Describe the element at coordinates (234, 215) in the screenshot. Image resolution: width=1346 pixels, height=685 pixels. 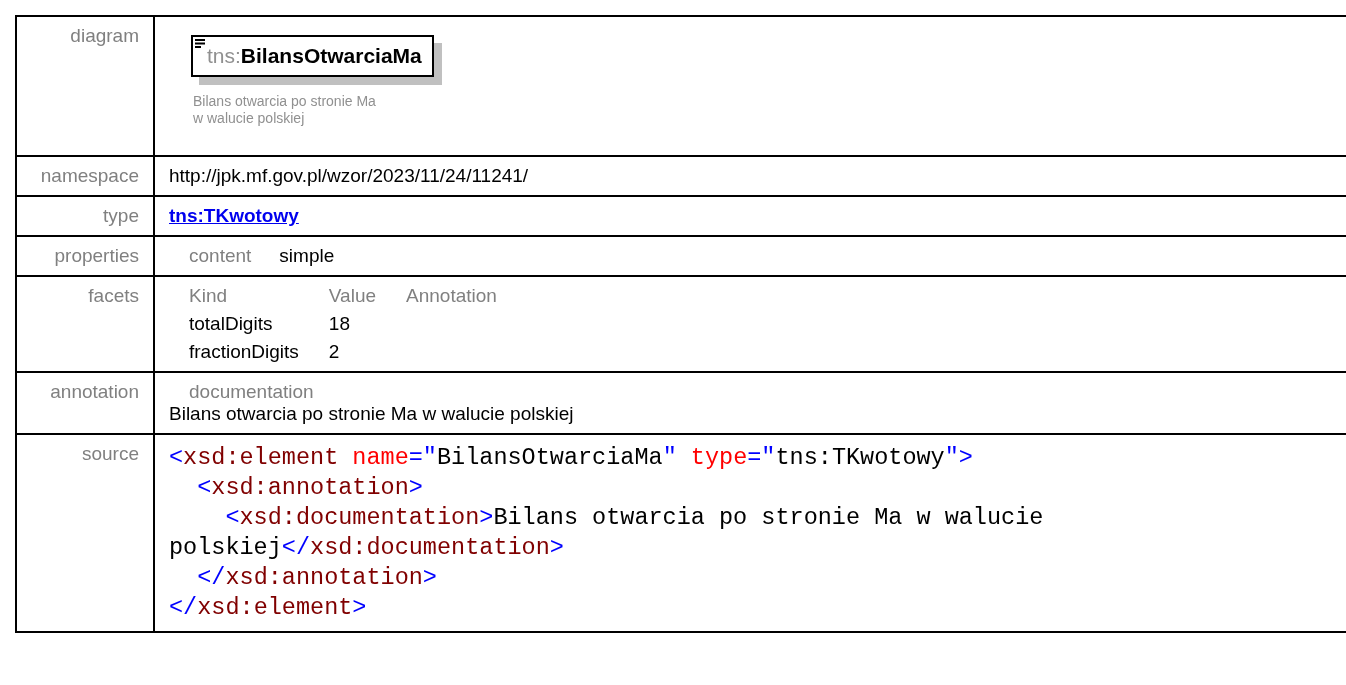
I see `type-link: tns:TKwotowy` at that location.